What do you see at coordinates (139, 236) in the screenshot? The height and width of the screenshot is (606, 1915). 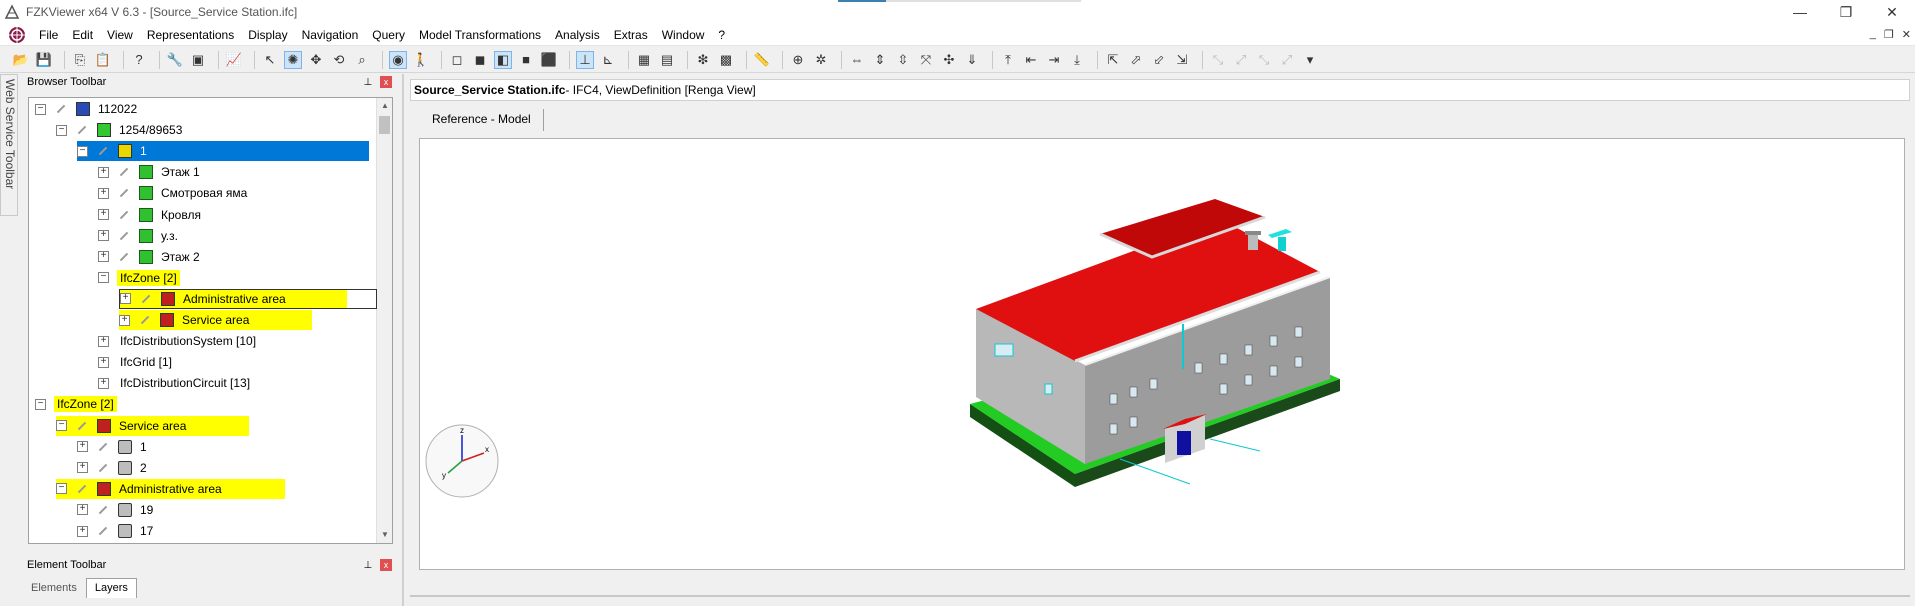 I see `tree-row: + у.з.` at bounding box center [139, 236].